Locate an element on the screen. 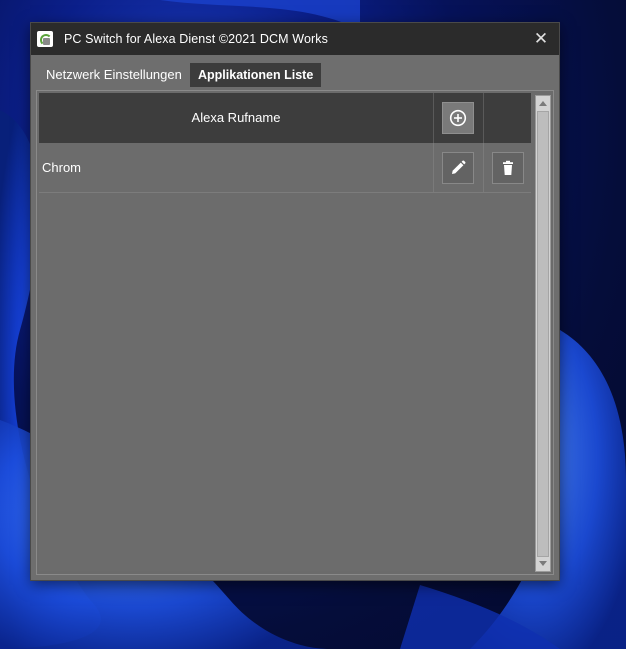 This screenshot has height=649, width=626. application-name-cell: Chrom is located at coordinates (62, 167).